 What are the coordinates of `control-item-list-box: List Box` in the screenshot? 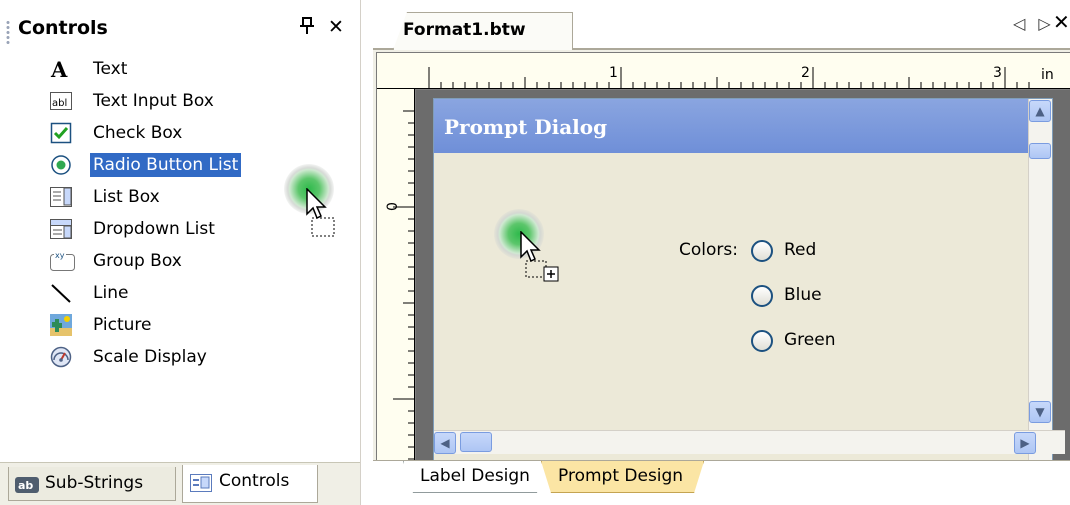 It's located at (160, 197).